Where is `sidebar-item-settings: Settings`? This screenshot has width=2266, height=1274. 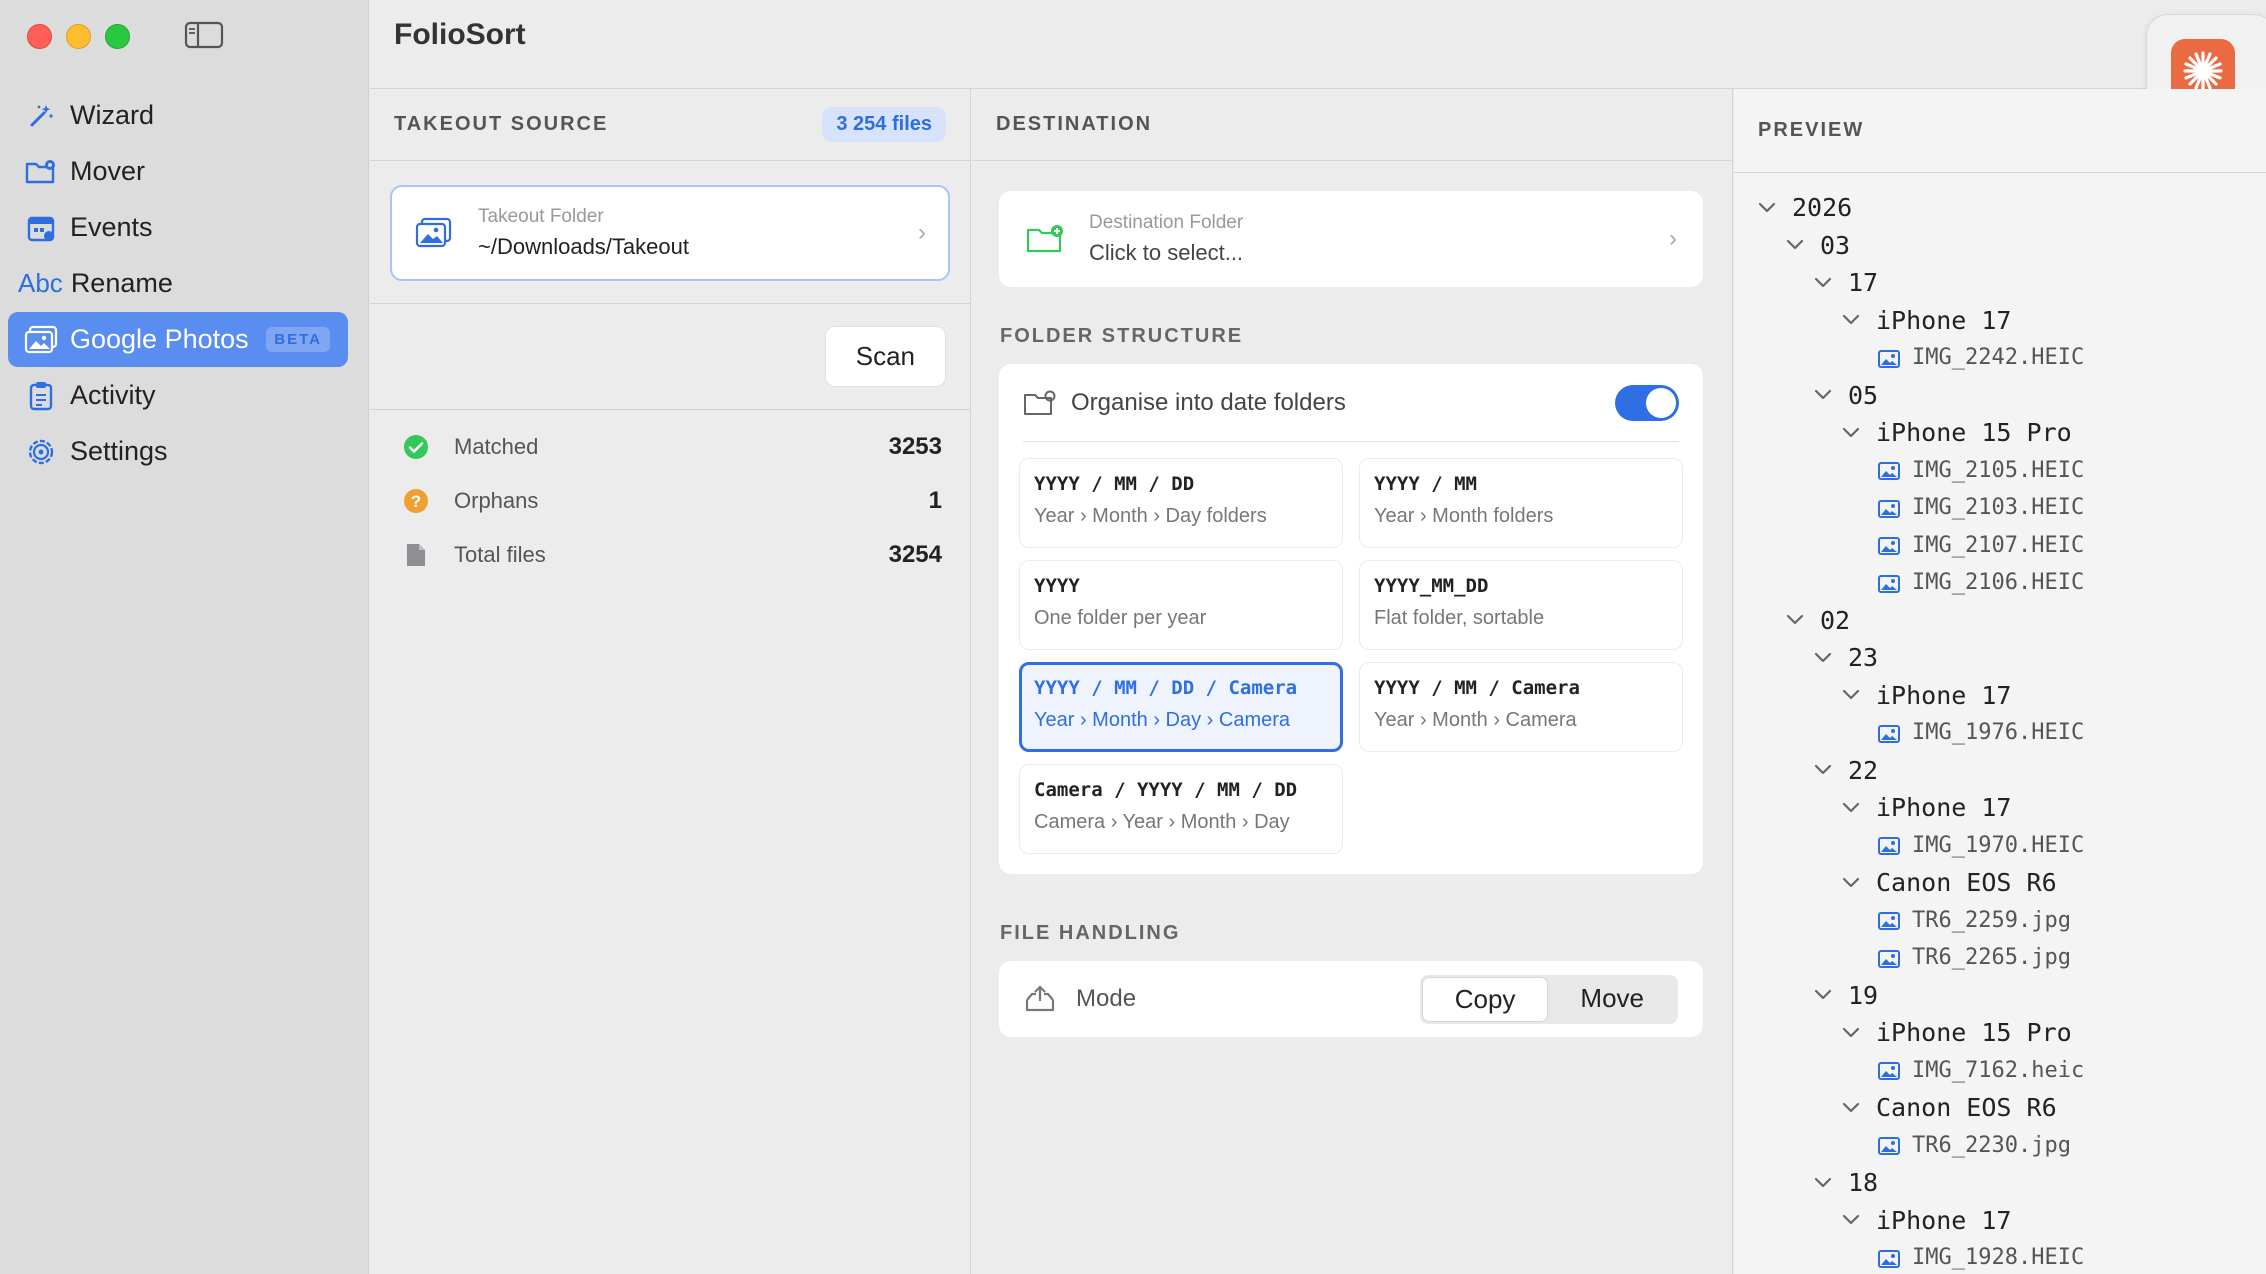
sidebar-item-settings: Settings is located at coordinates (178, 451).